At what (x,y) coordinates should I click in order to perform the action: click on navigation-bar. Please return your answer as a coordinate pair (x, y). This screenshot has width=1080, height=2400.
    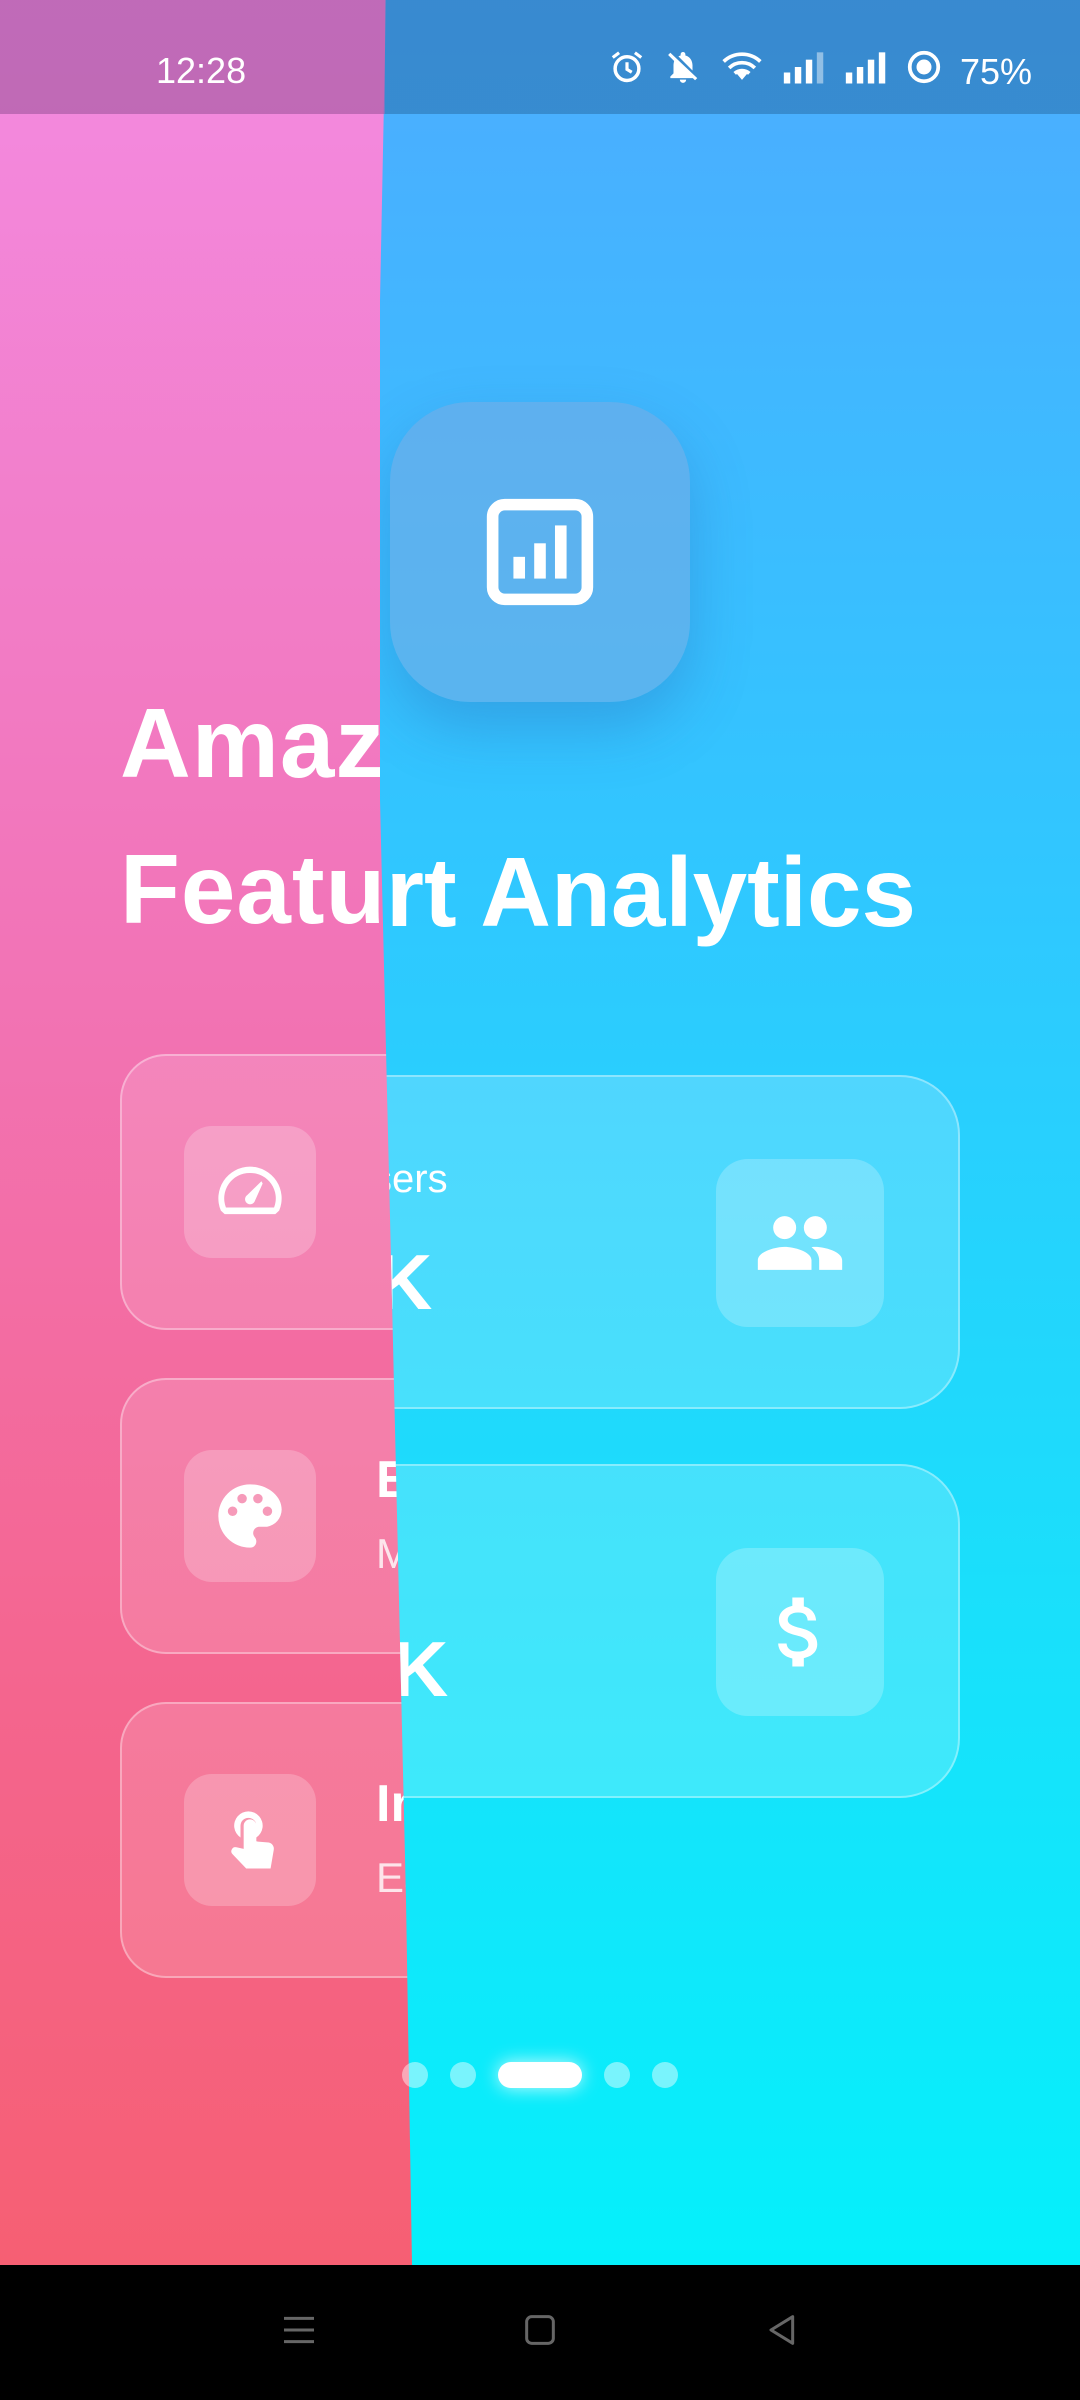
    Looking at the image, I should click on (540, 2332).